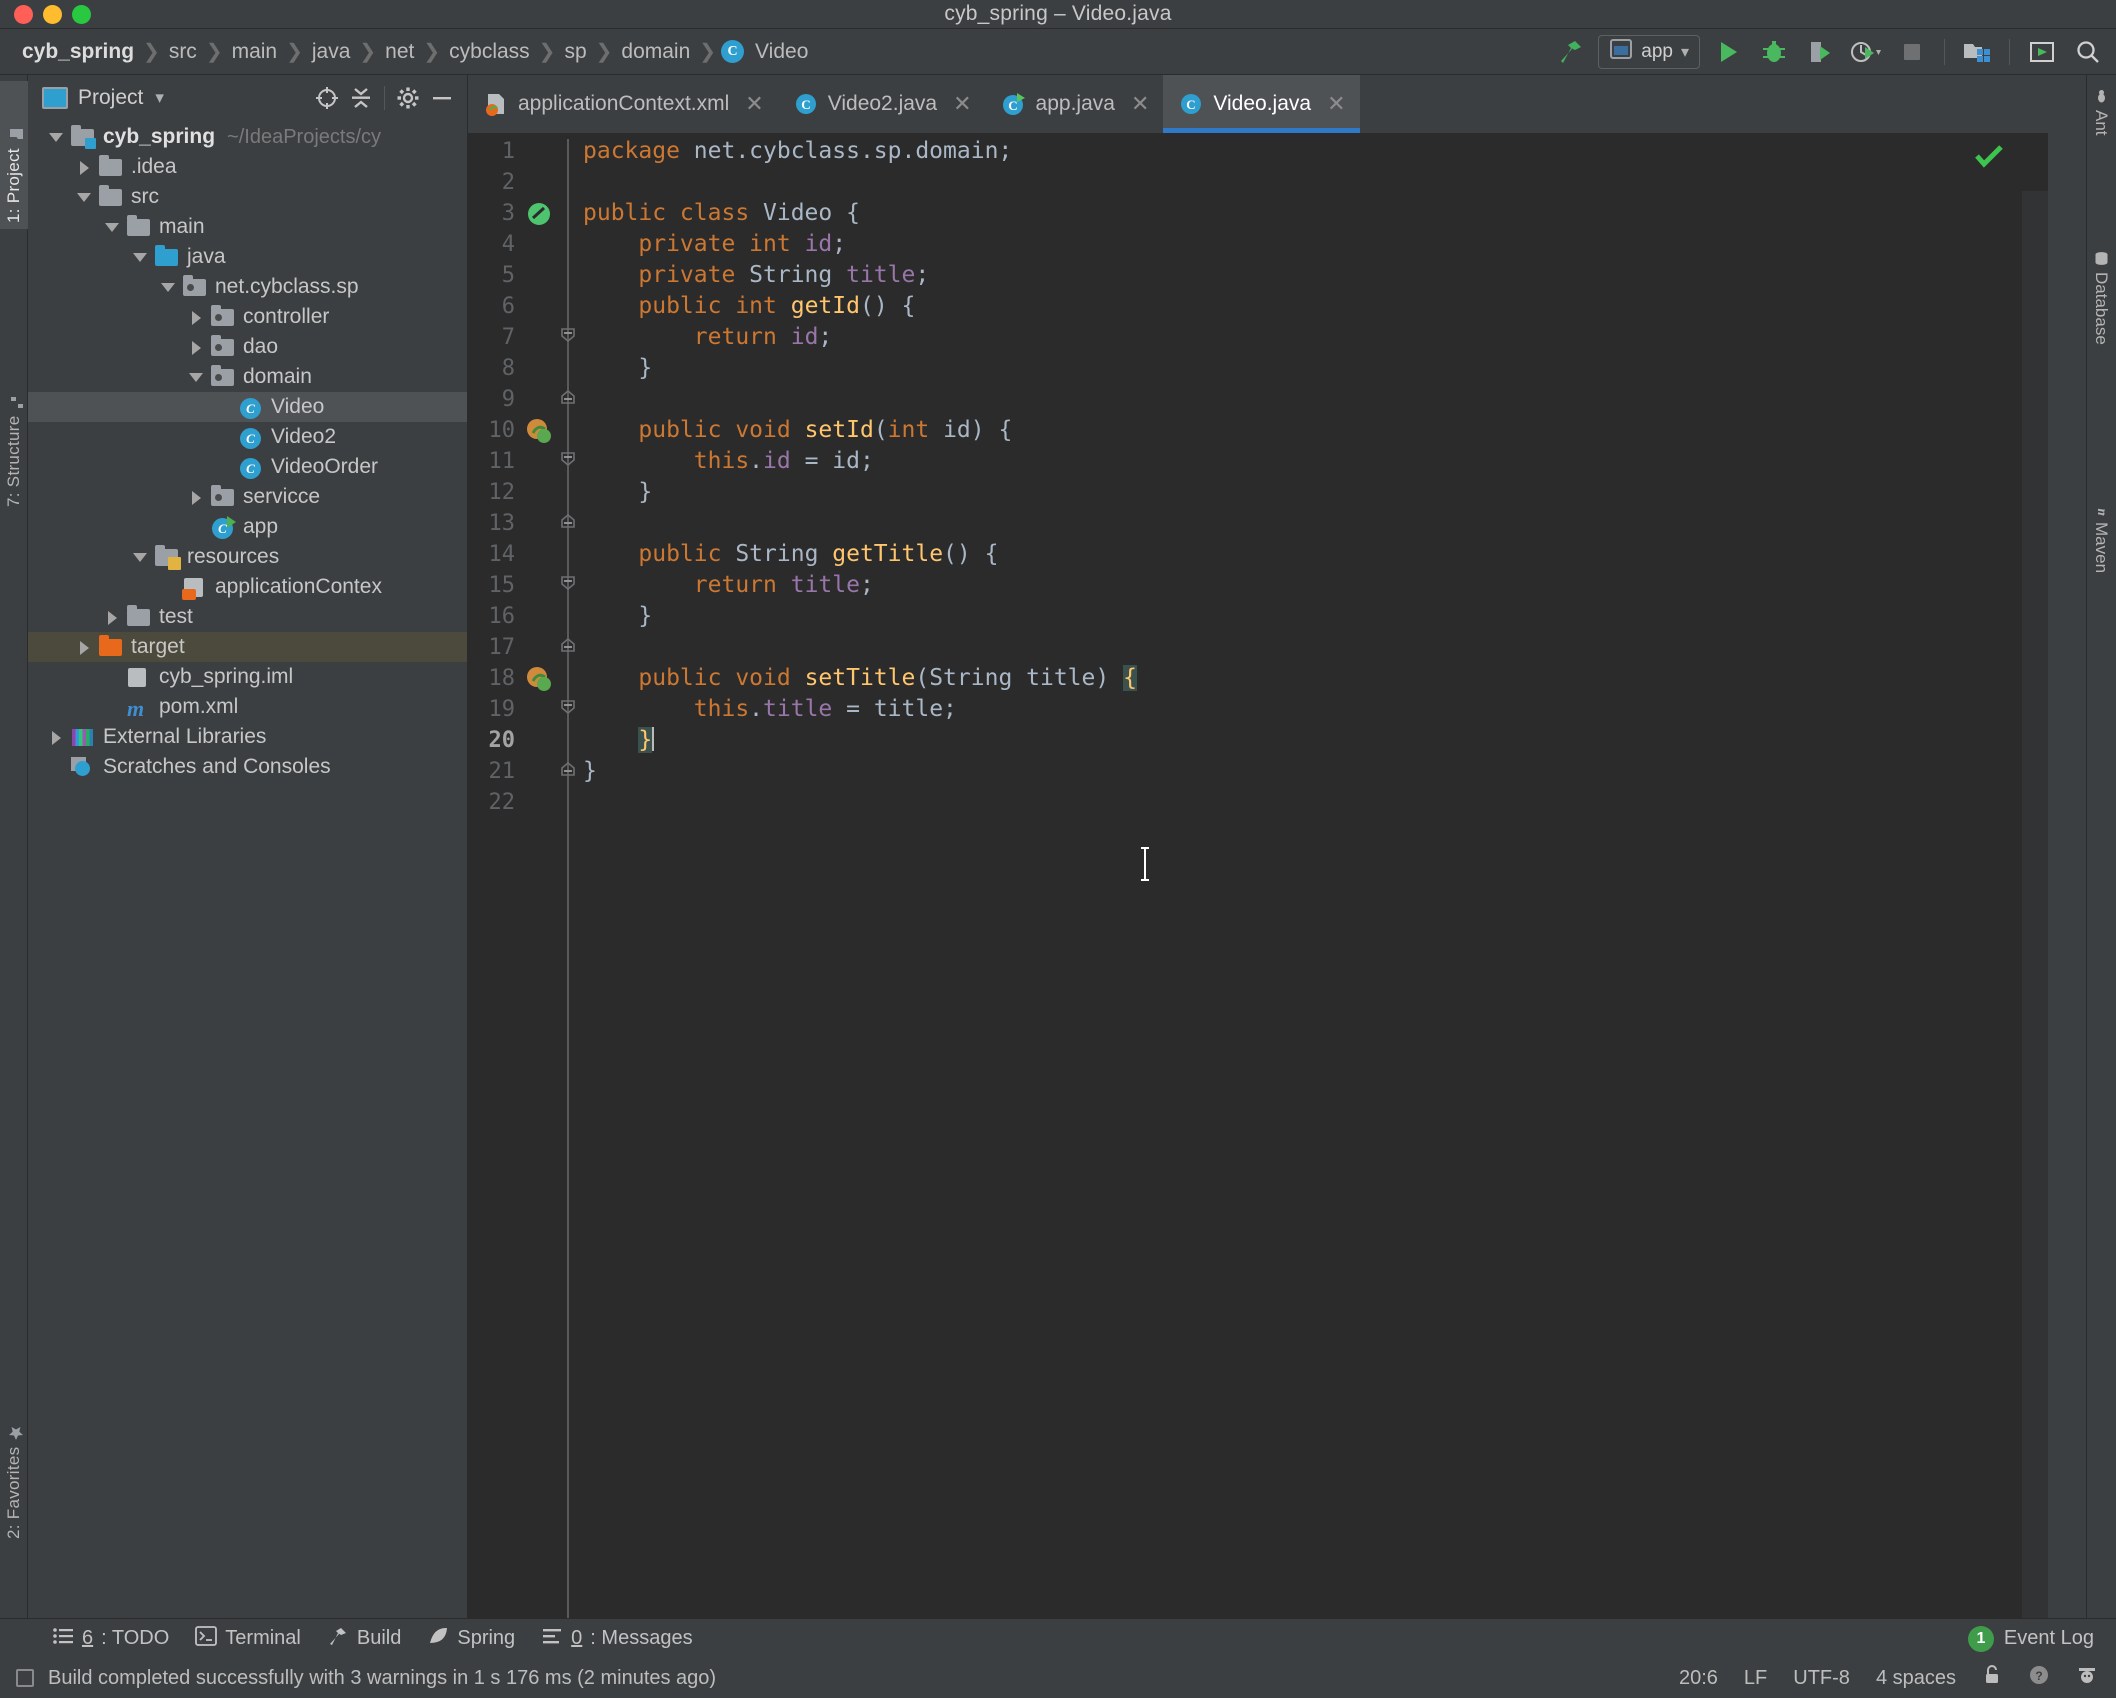  What do you see at coordinates (361, 98) in the screenshot?
I see `collapse-all-icon` at bounding box center [361, 98].